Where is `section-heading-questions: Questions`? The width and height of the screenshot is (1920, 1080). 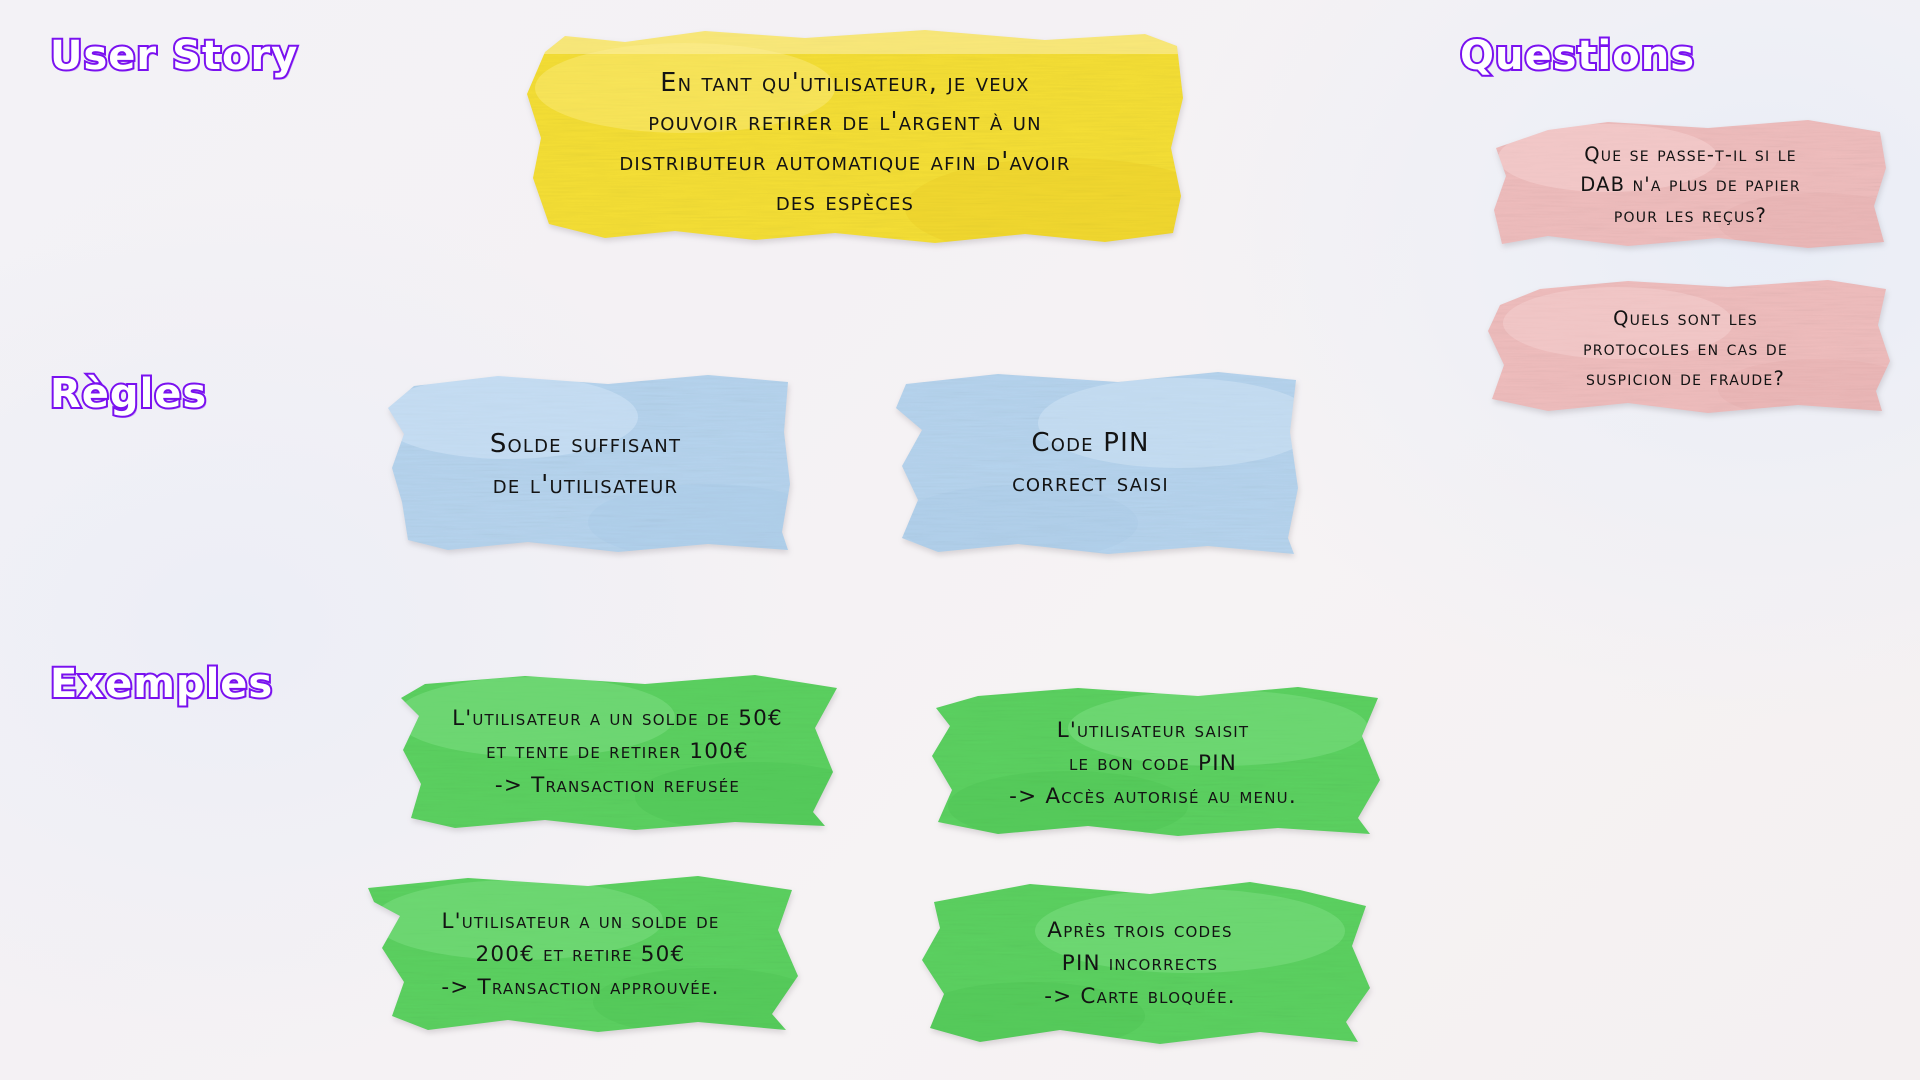
section-heading-questions: Questions is located at coordinates (1577, 56).